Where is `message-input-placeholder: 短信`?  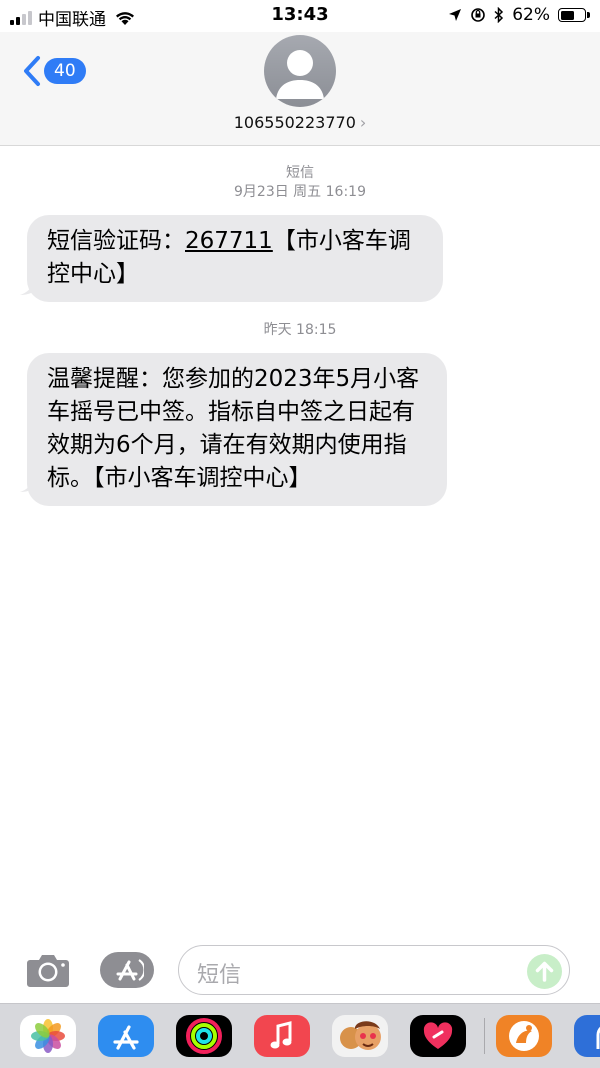 message-input-placeholder: 短信 is located at coordinates (219, 975).